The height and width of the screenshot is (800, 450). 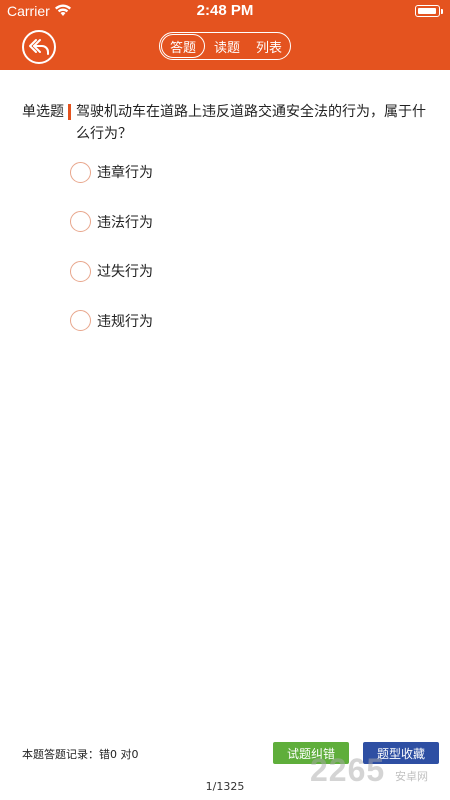 I want to click on answer-record: 本题答题记录：错0 对0, so click(x=80, y=754).